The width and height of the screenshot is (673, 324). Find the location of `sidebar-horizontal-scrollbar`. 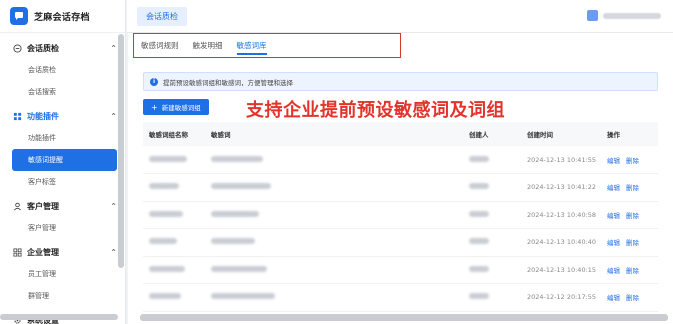

sidebar-horizontal-scrollbar is located at coordinates (59, 317).